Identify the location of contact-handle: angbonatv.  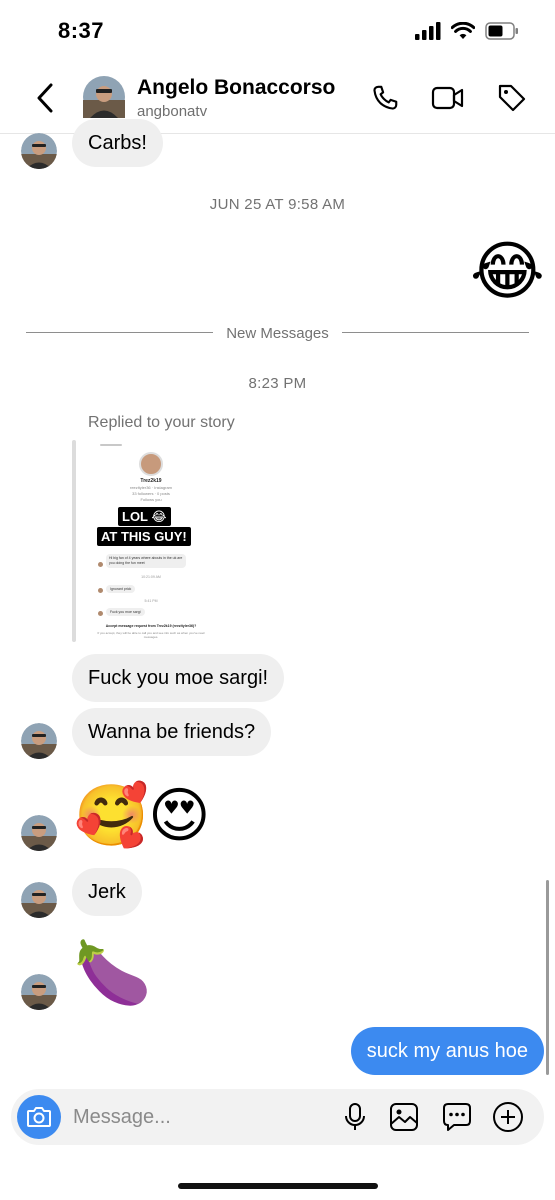
(172, 111).